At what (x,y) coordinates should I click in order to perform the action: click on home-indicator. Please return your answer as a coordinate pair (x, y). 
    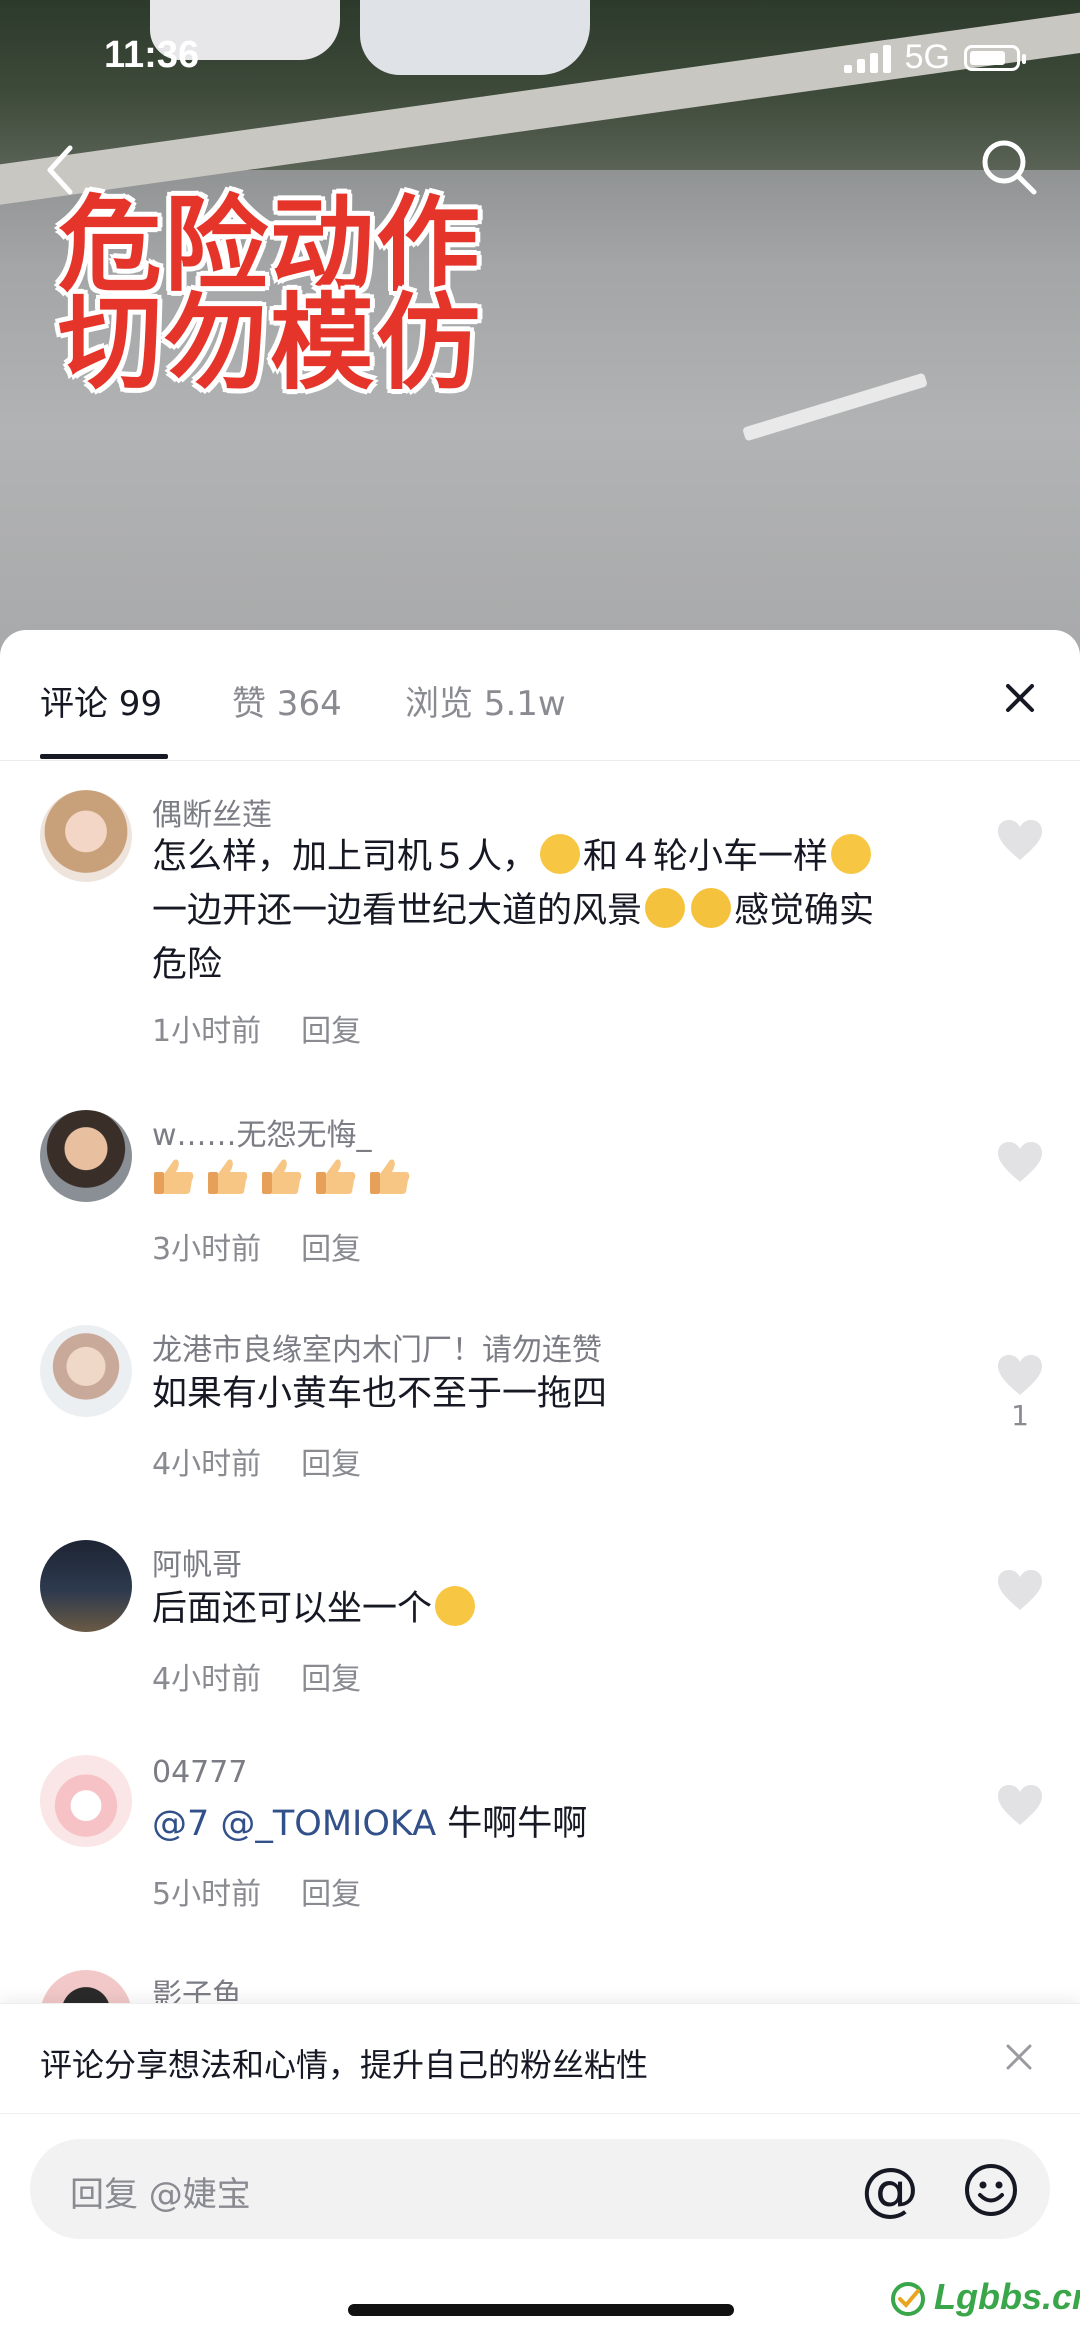
    Looking at the image, I should click on (541, 2310).